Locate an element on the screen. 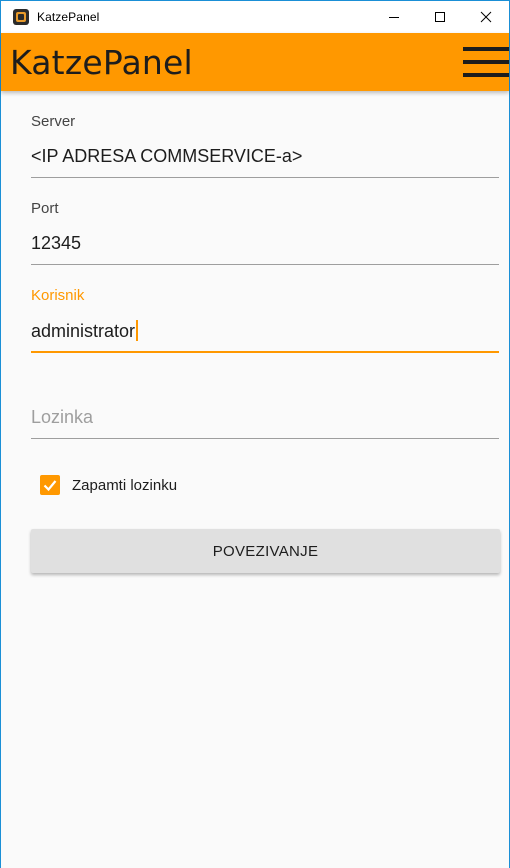 The image size is (510, 868). app-bar: KatzePanel is located at coordinates (255, 62).